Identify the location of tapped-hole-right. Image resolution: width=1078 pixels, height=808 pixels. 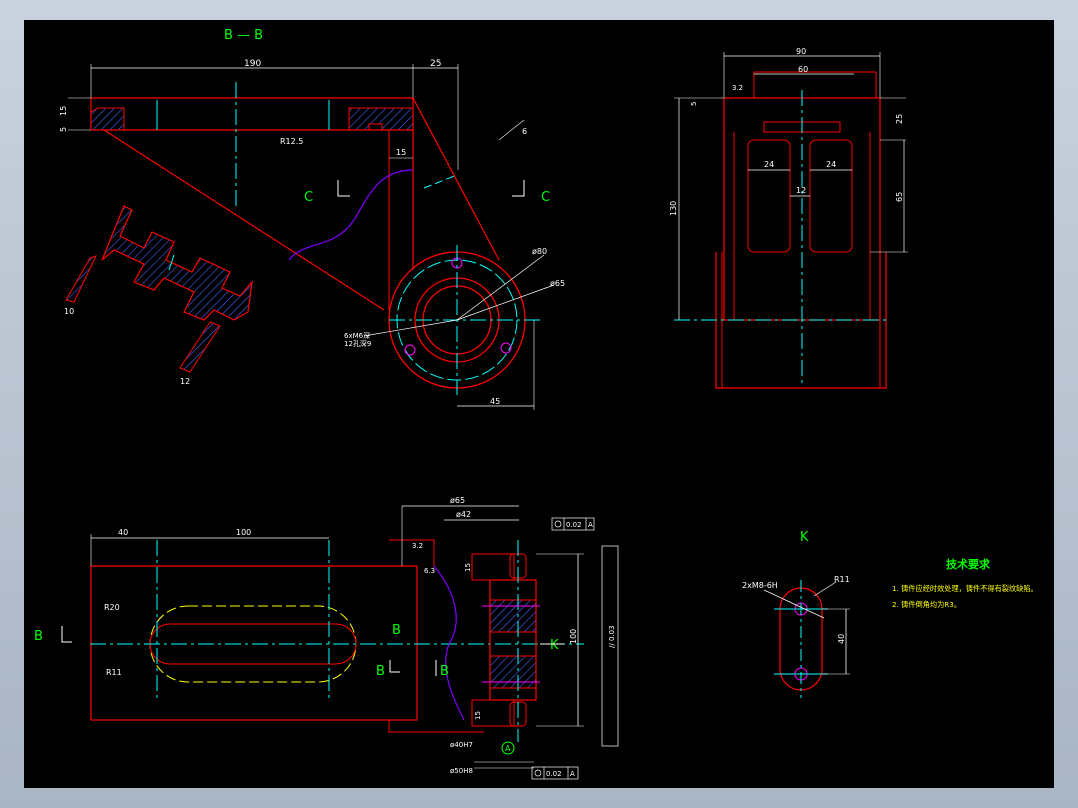
(506, 348).